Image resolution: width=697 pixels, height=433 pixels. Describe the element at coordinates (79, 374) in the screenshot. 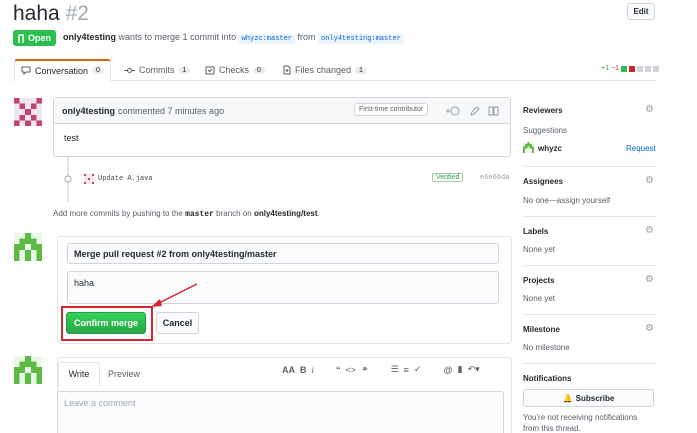

I see `tab-write: Write` at that location.